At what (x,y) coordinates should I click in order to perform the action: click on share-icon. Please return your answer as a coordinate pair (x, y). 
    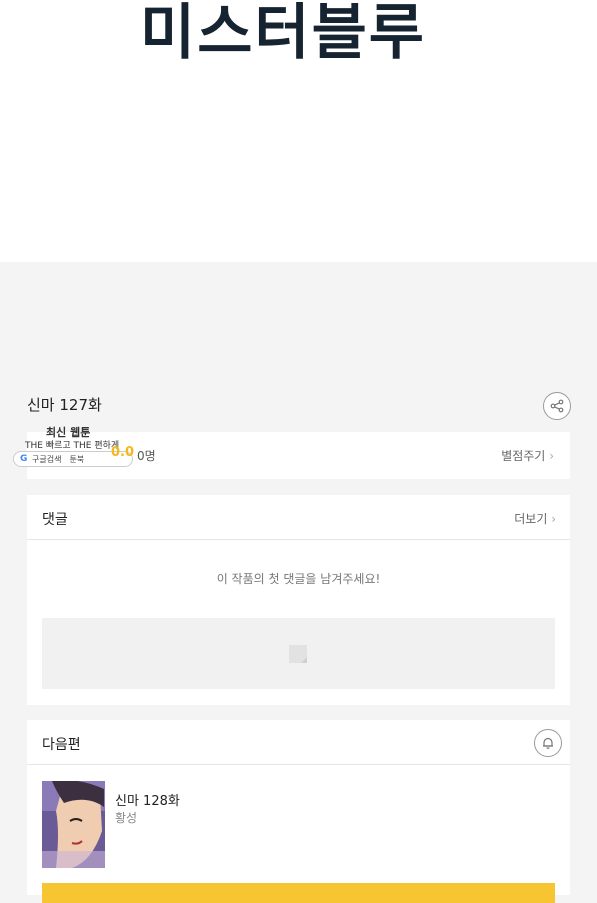
    Looking at the image, I should click on (557, 406).